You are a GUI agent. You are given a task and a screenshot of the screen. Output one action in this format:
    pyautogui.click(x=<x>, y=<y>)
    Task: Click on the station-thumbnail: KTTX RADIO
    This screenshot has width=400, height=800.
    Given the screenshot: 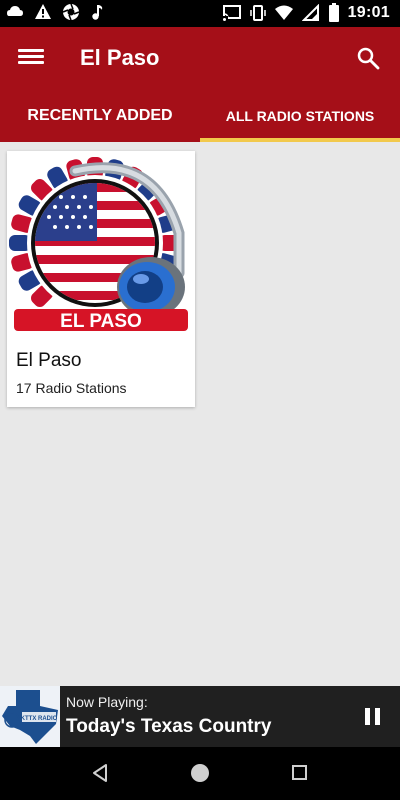 What is the action you would take?
    pyautogui.click(x=30, y=716)
    